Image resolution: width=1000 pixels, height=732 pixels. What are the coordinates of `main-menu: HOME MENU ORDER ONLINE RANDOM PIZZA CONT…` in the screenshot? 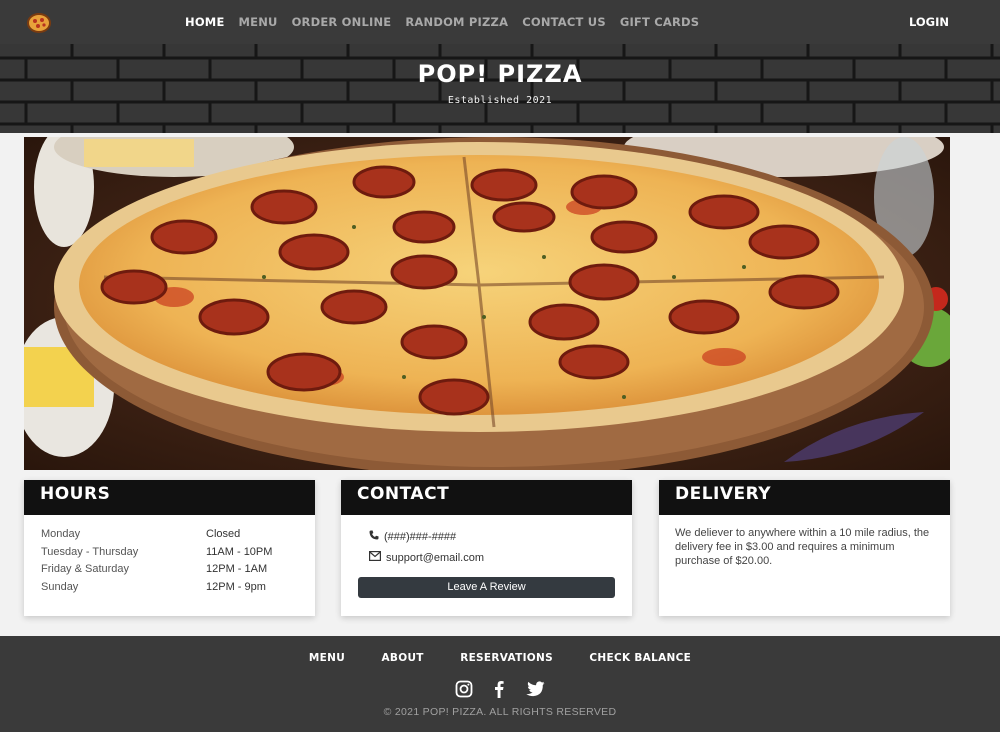 It's located at (449, 22).